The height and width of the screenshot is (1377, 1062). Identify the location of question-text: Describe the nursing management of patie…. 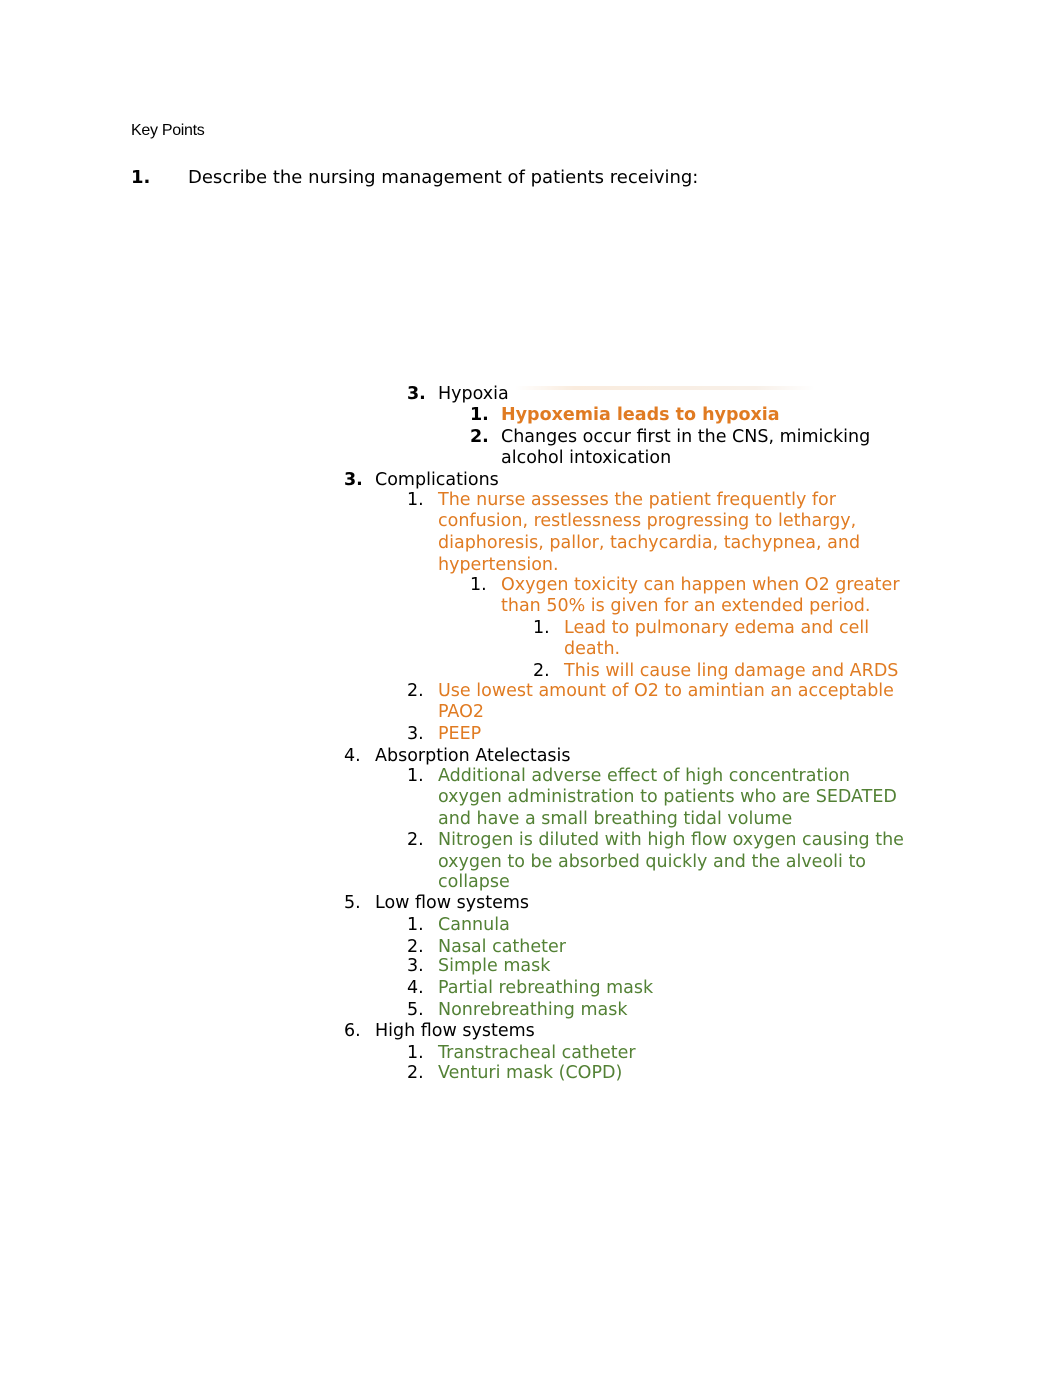
(443, 177).